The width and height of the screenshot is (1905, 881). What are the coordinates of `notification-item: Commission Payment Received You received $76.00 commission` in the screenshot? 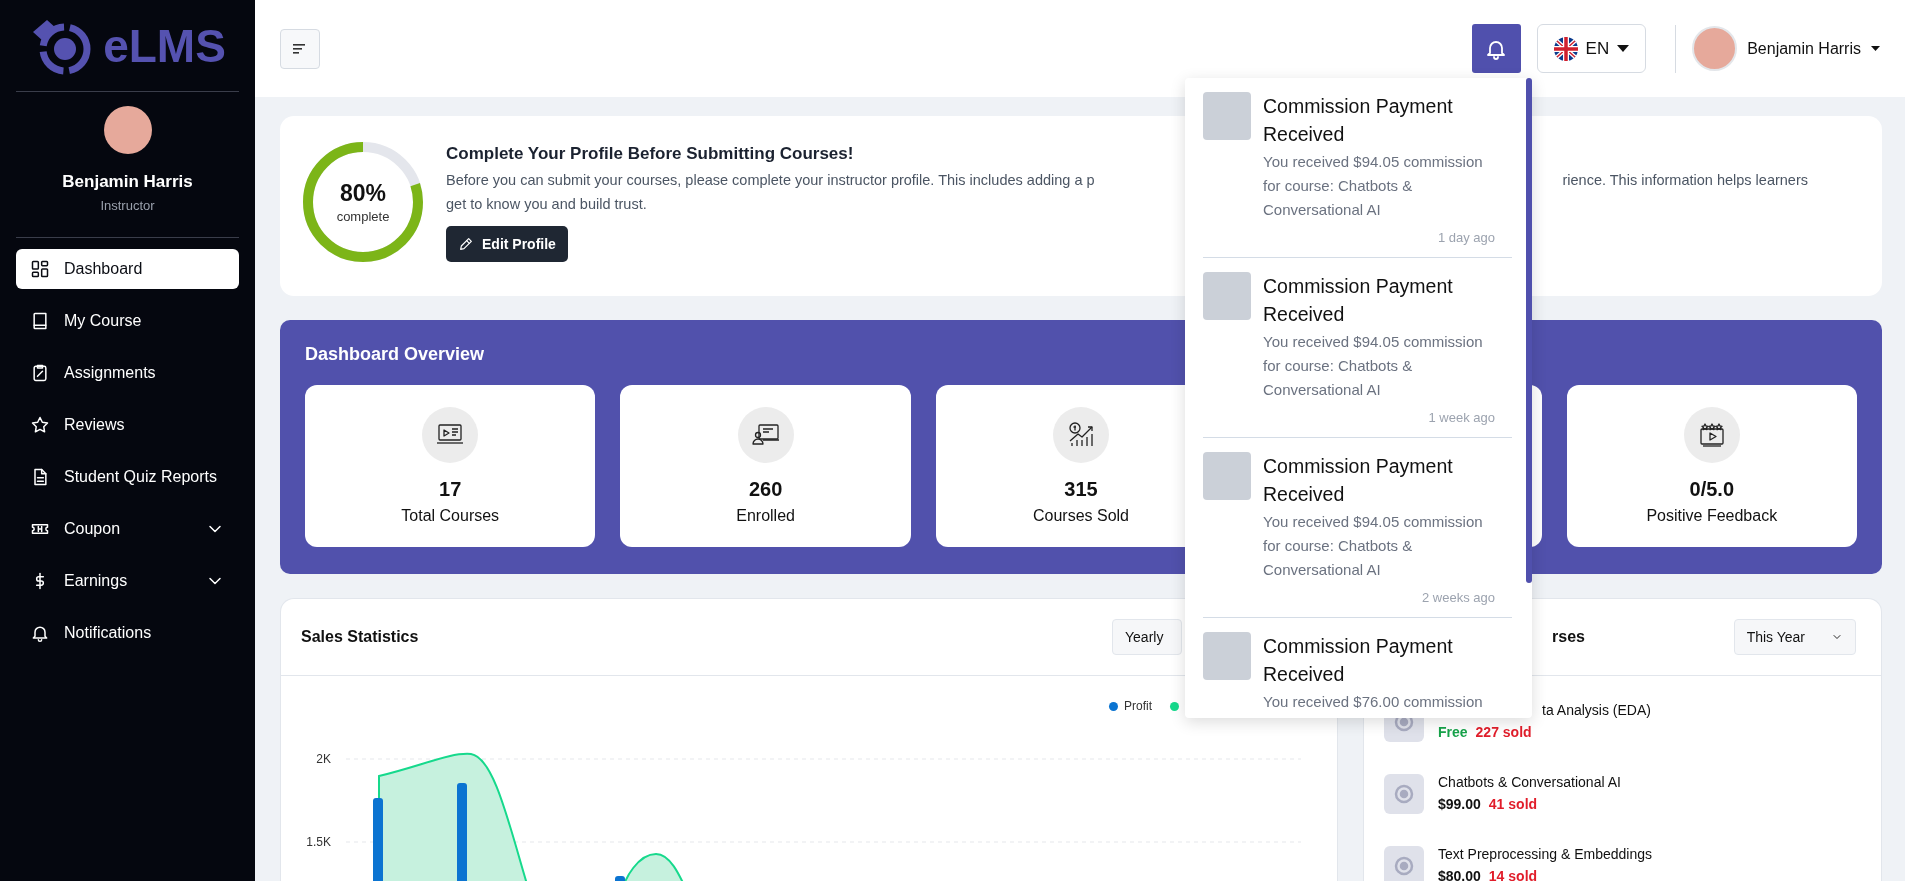 It's located at (1357, 666).